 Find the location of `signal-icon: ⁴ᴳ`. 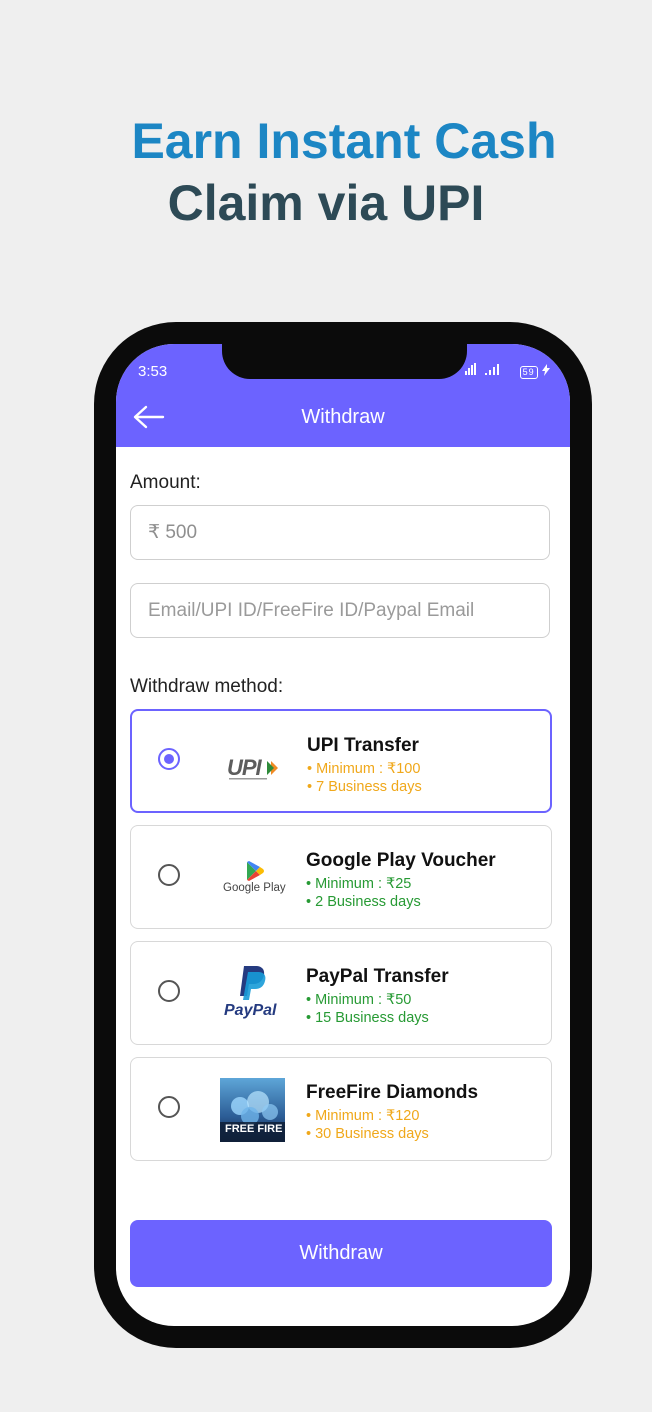

signal-icon: ⁴ᴳ is located at coordinates (486, 371).